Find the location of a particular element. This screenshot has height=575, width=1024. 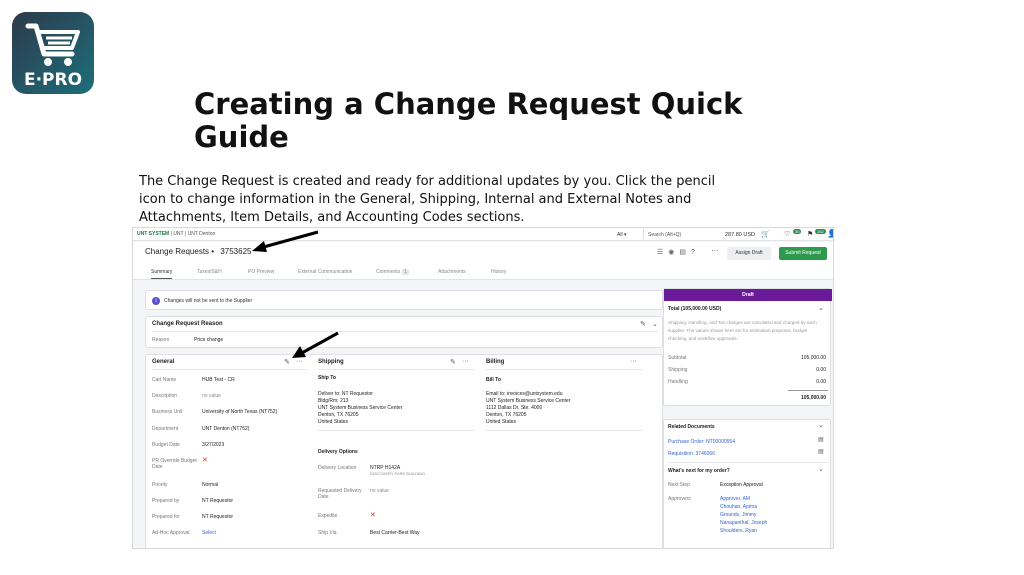

summary-line-label: Subtotal is located at coordinates (677, 358).